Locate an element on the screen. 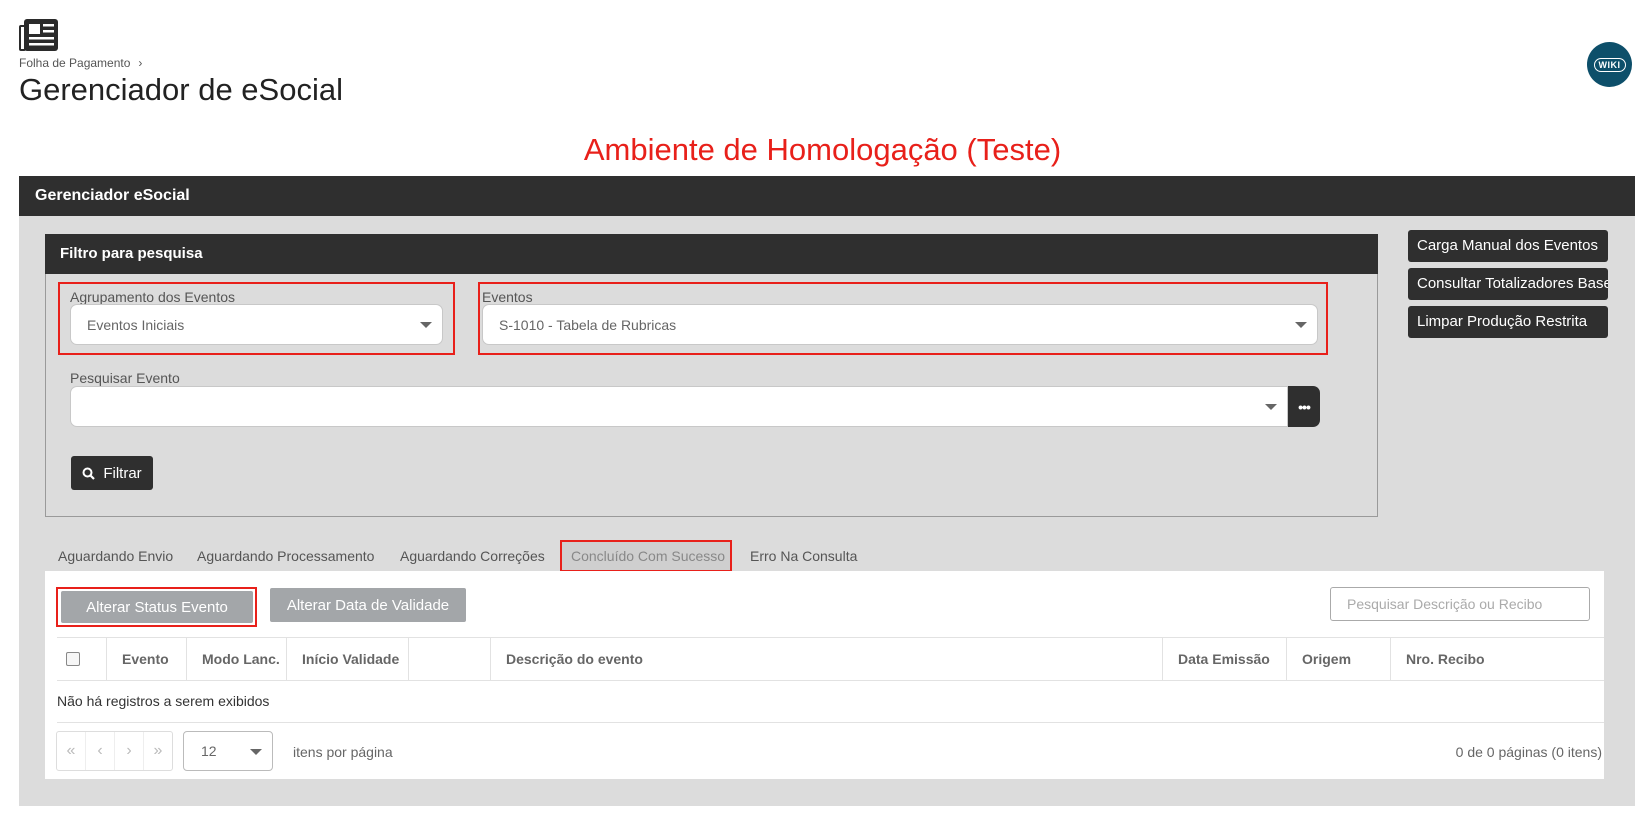 The height and width of the screenshot is (815, 1645). per-page-label: itens por página is located at coordinates (343, 752).